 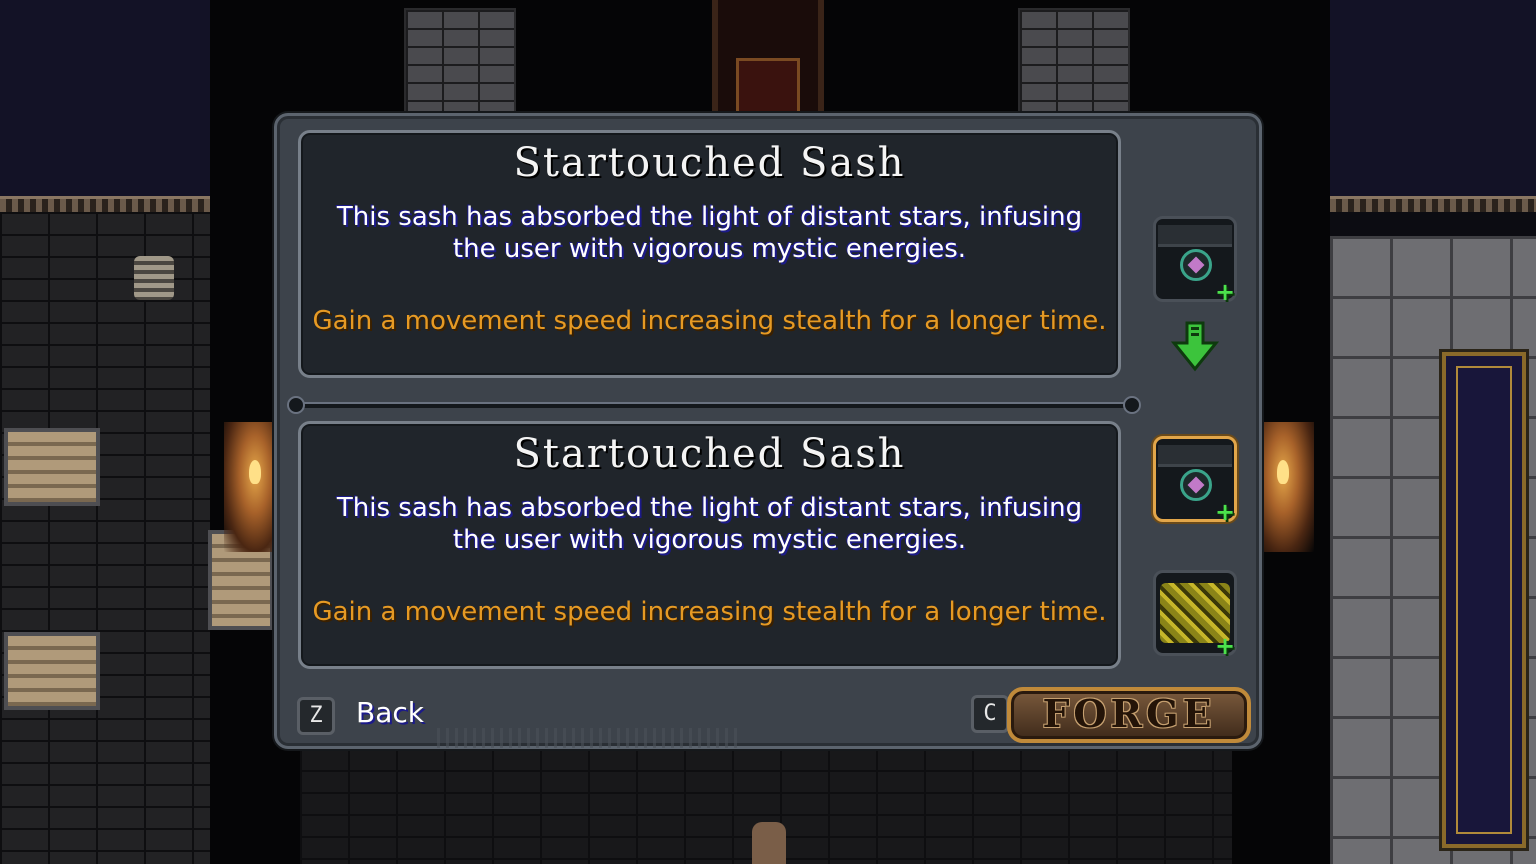 I want to click on wall-trim-left, so click(x=105, y=204).